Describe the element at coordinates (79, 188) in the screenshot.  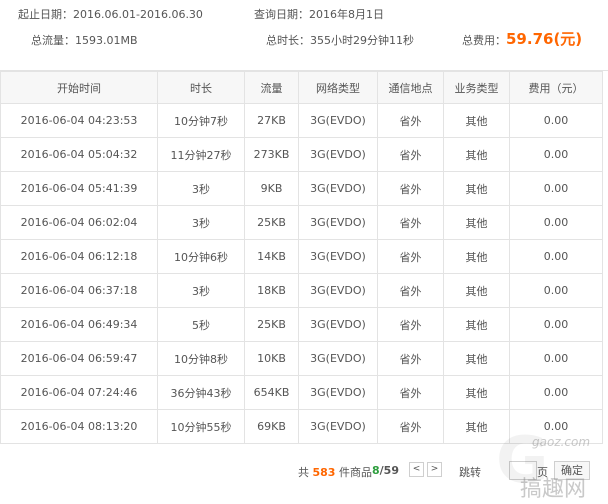
I see `cell-start-time: 2016-06-04 05:41:39` at that location.